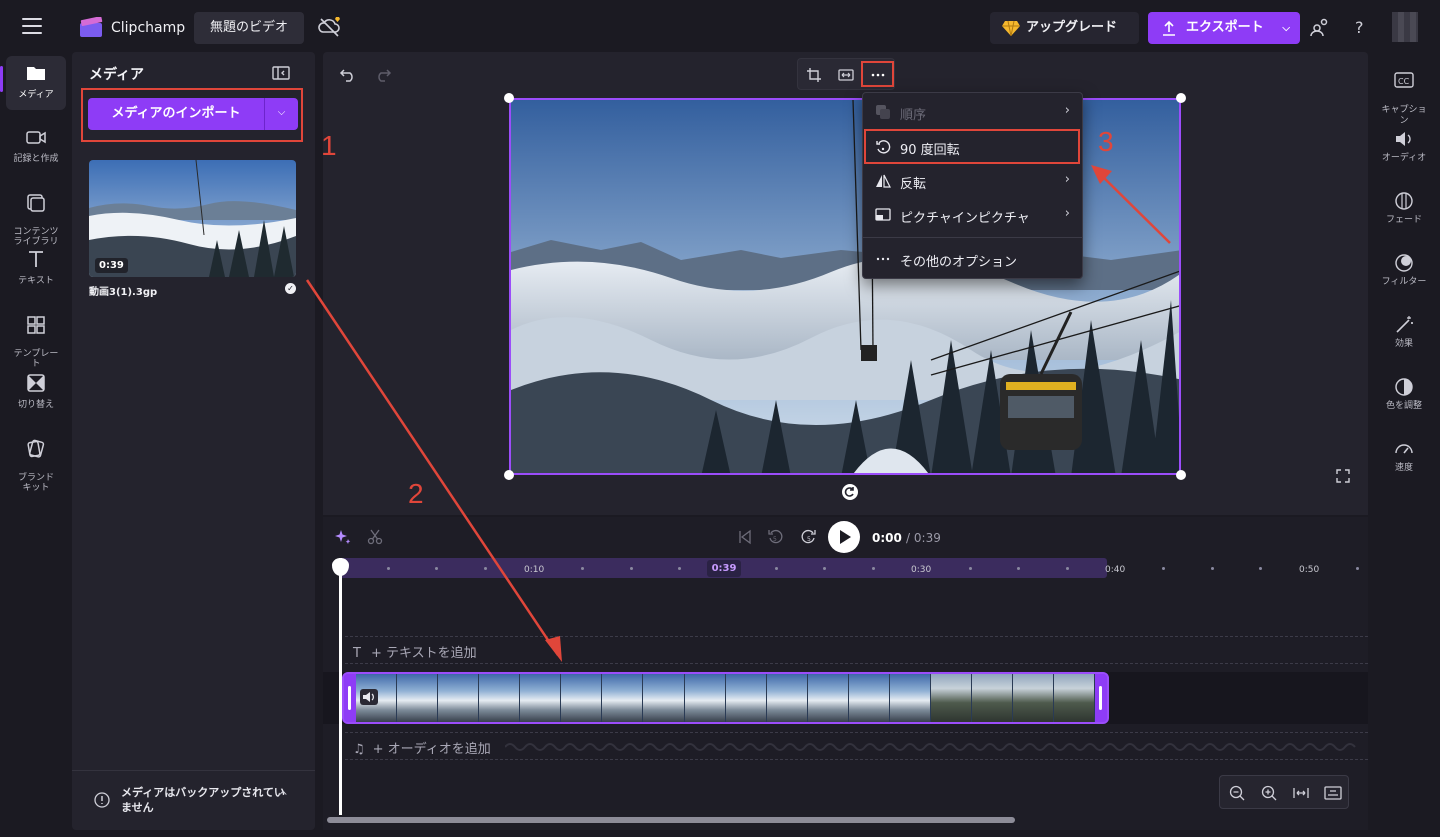 This screenshot has width=1440, height=837. I want to click on chevron-up-icon: ^, so click(283, 796).